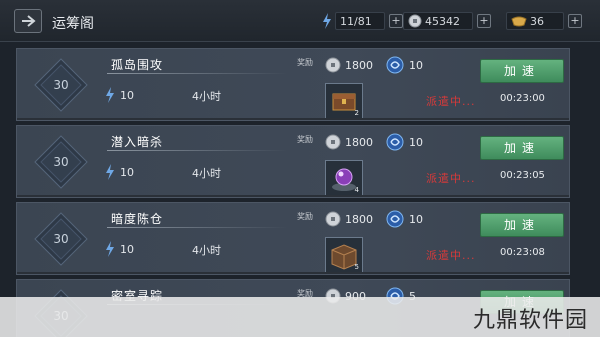 The height and width of the screenshot is (337, 600). I want to click on mission-timer: 00:23:00, so click(522, 98).